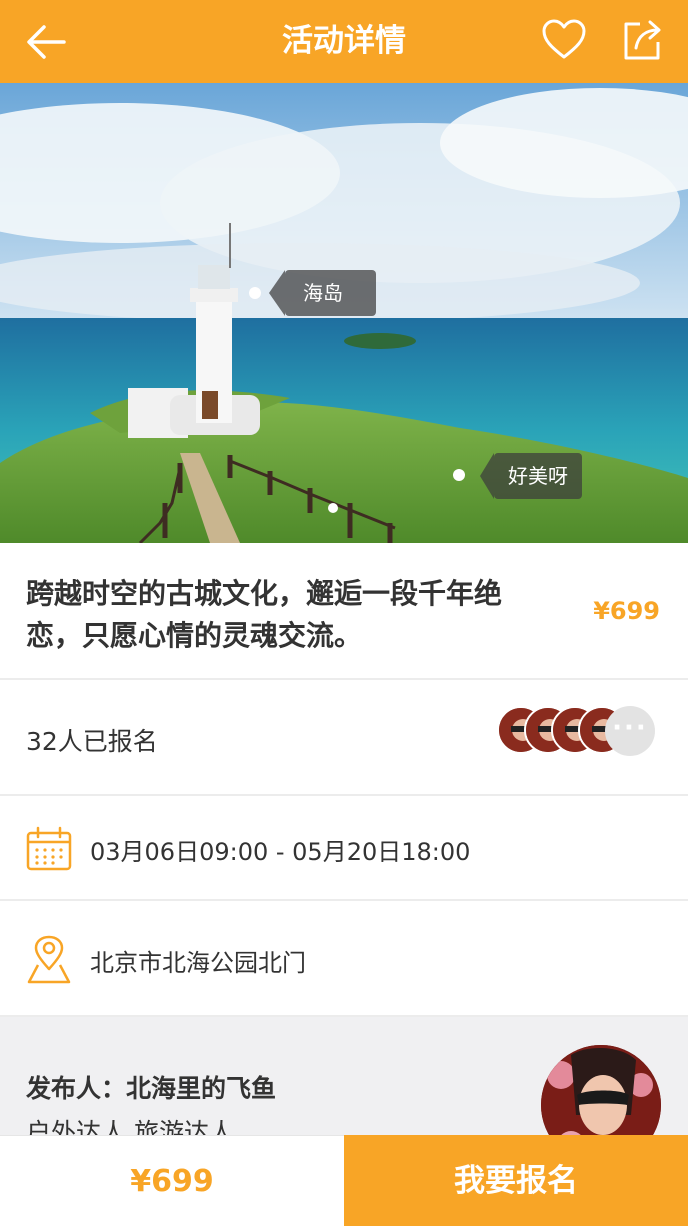  I want to click on image-tag-island: 海岛, so click(322, 293).